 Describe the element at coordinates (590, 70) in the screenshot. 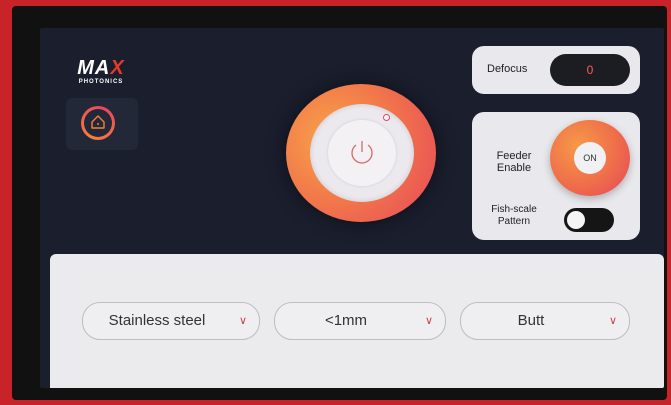

I see `defocus-value-input: 0` at that location.